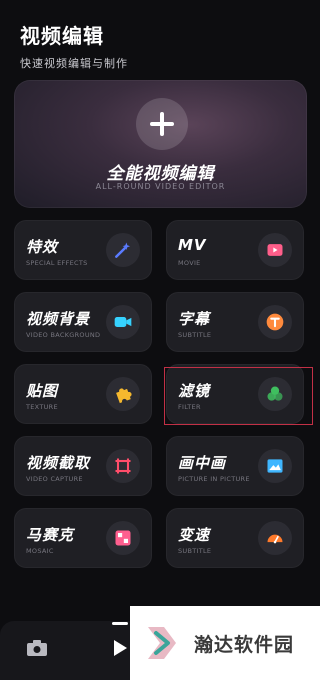 This screenshot has width=320, height=680. Describe the element at coordinates (123, 466) in the screenshot. I see `crop-icon` at that location.